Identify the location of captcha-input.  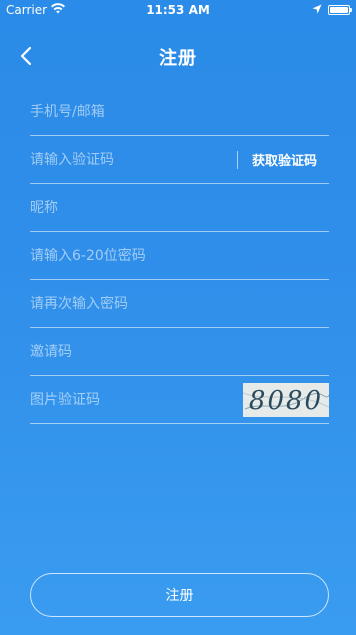
(136, 399).